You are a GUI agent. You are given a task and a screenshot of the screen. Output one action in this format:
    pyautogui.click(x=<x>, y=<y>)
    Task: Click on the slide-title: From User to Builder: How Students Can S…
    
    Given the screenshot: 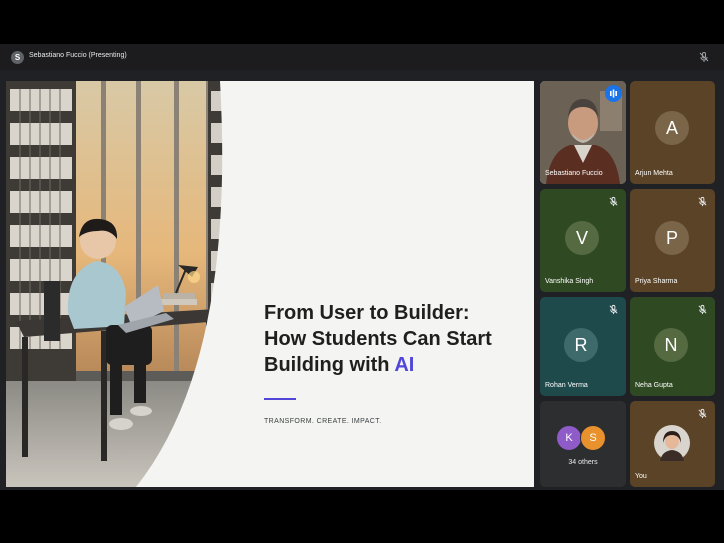 What is the action you would take?
    pyautogui.click(x=395, y=339)
    